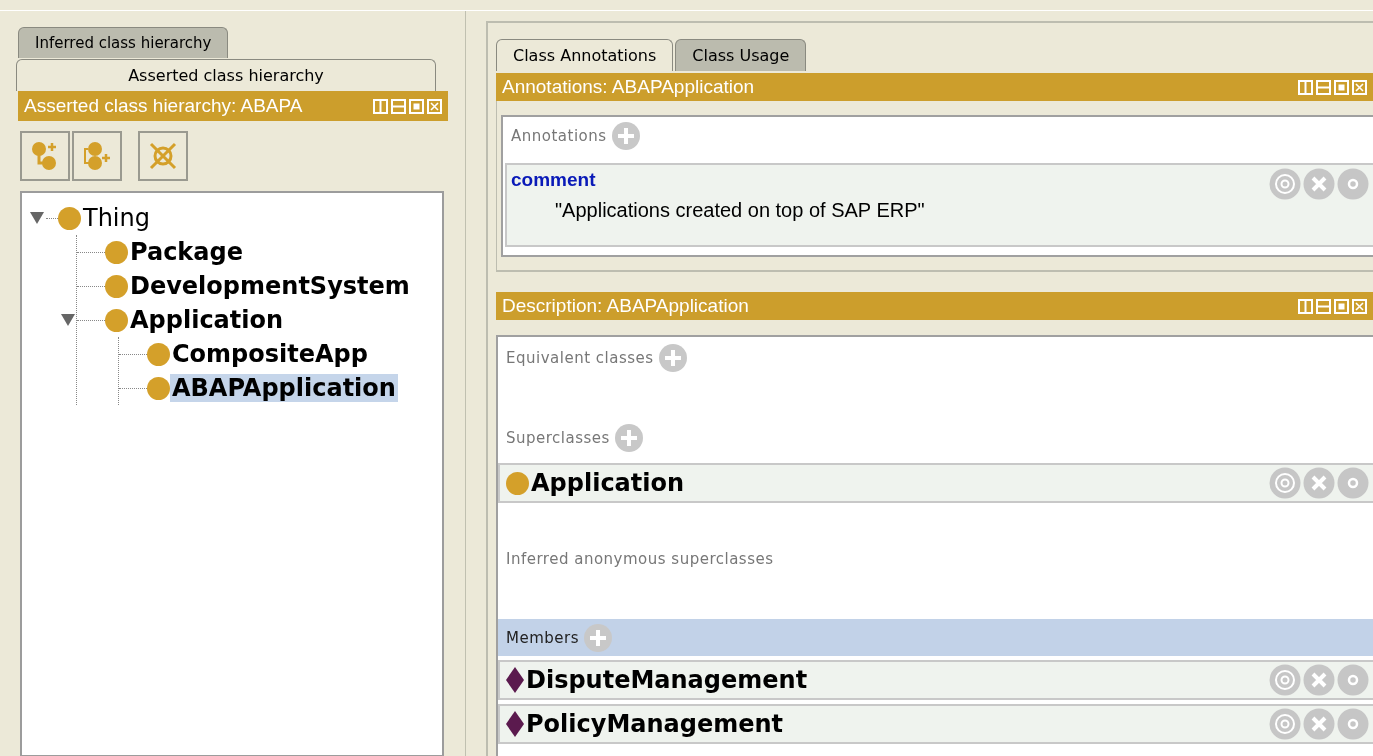 Image resolution: width=1373 pixels, height=756 pixels. Describe the element at coordinates (558, 438) in the screenshot. I see `section-label: Superclasses` at that location.